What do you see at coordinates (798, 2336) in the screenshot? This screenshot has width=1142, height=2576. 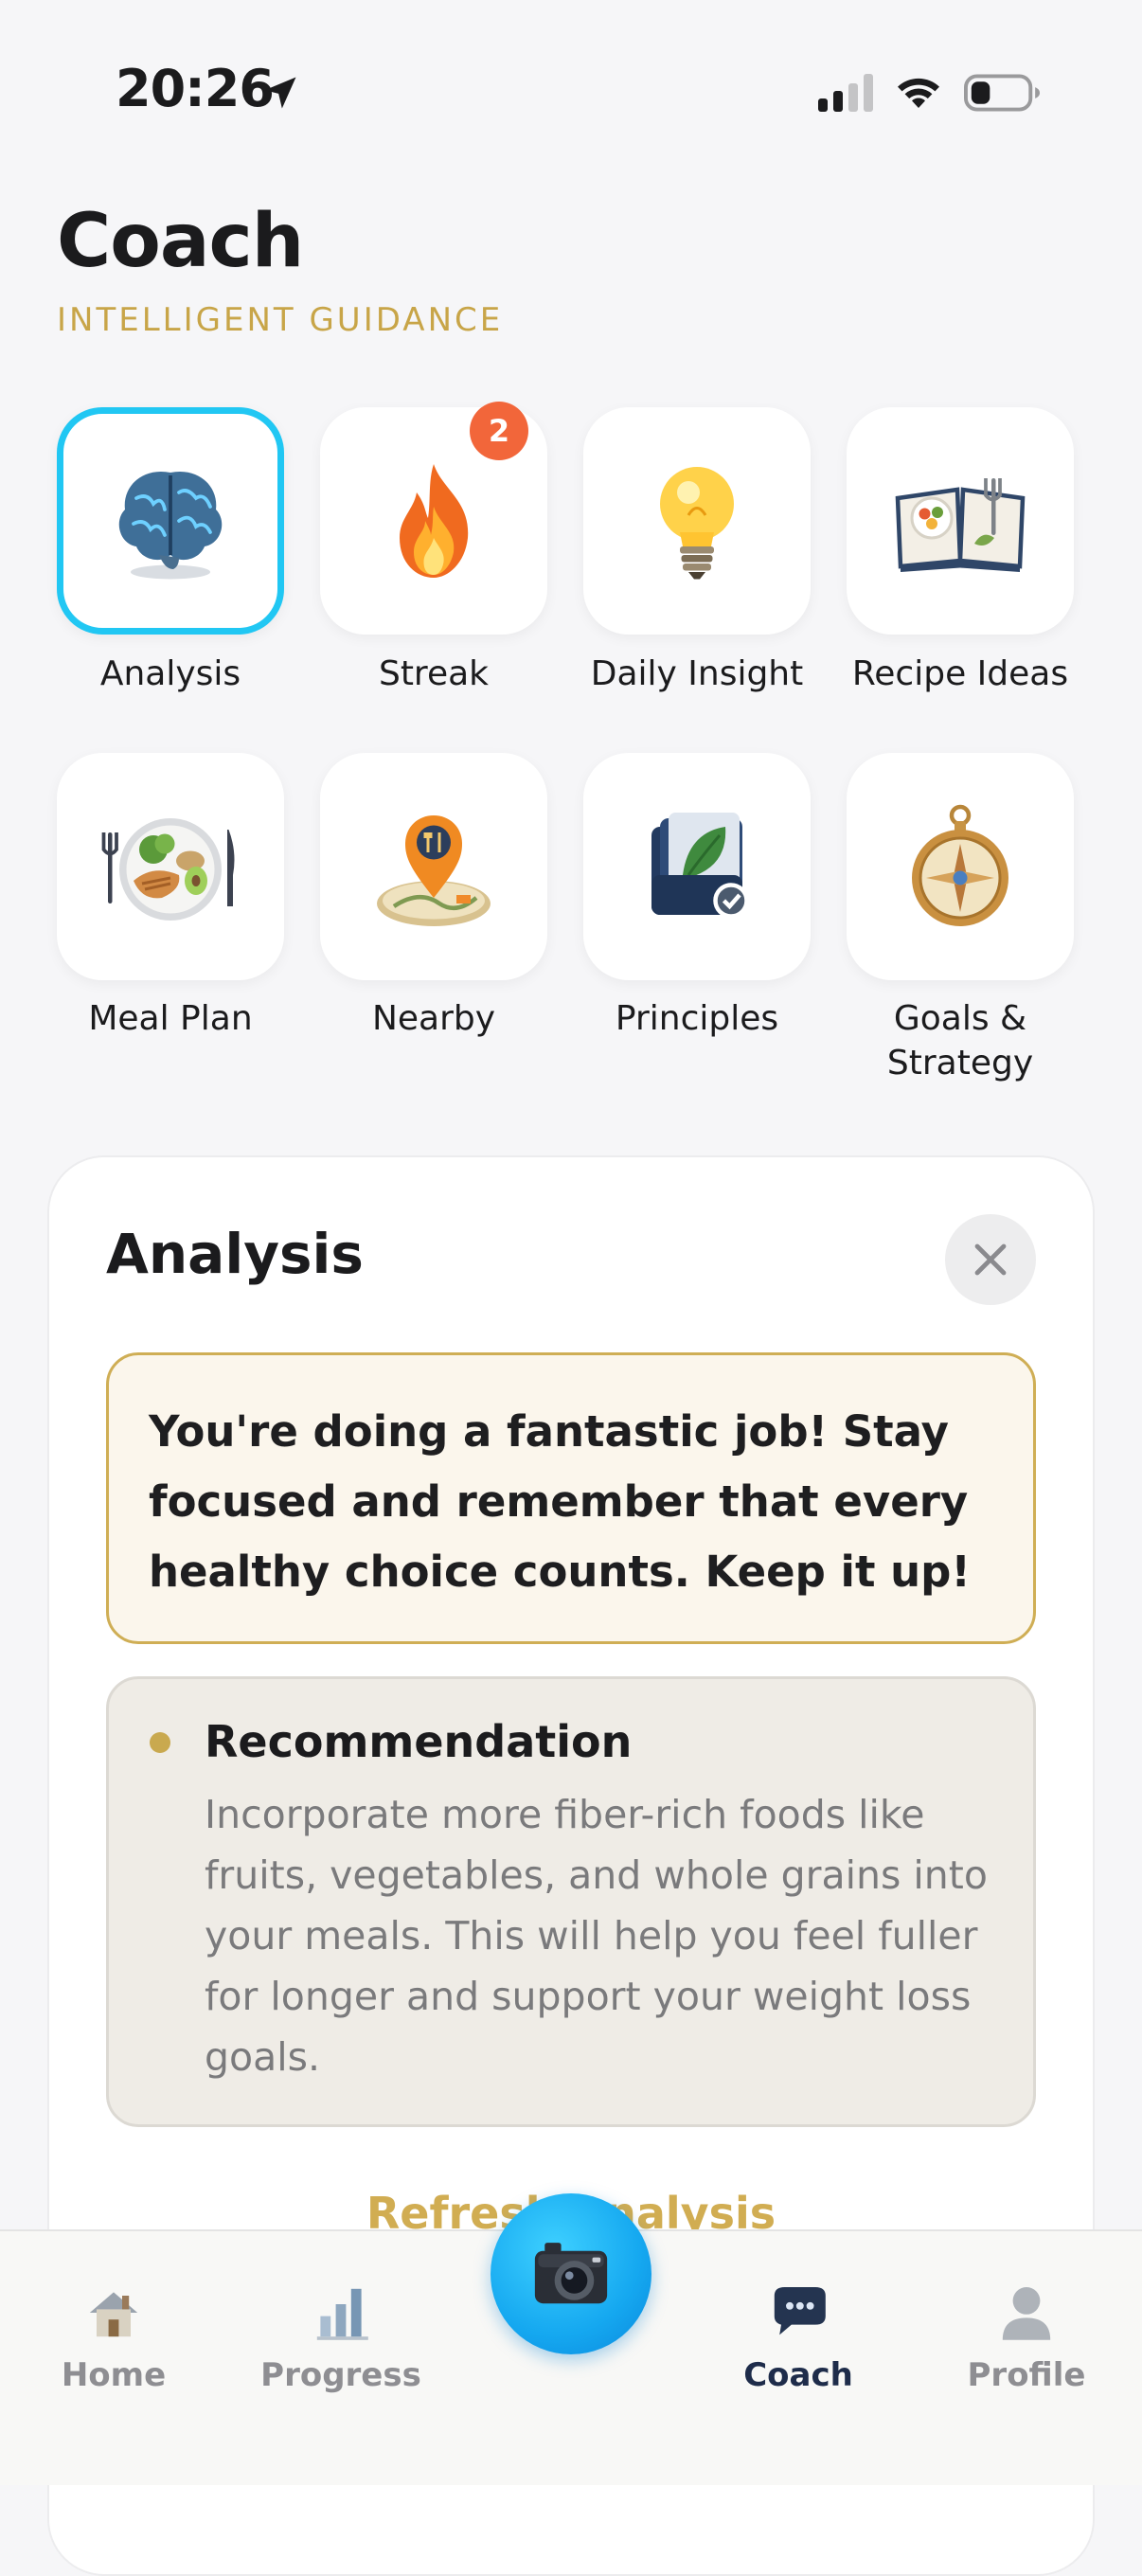 I see `tab-coach: Coach` at bounding box center [798, 2336].